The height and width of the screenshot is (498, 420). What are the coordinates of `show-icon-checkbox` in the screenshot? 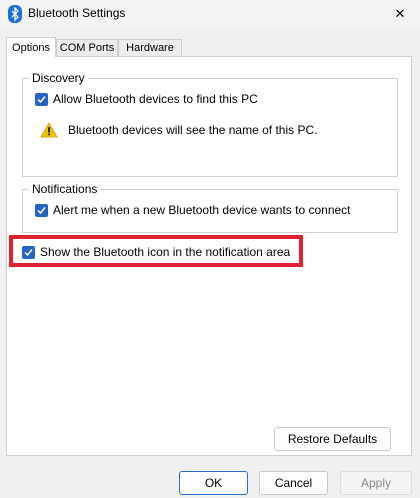 It's located at (28, 252).